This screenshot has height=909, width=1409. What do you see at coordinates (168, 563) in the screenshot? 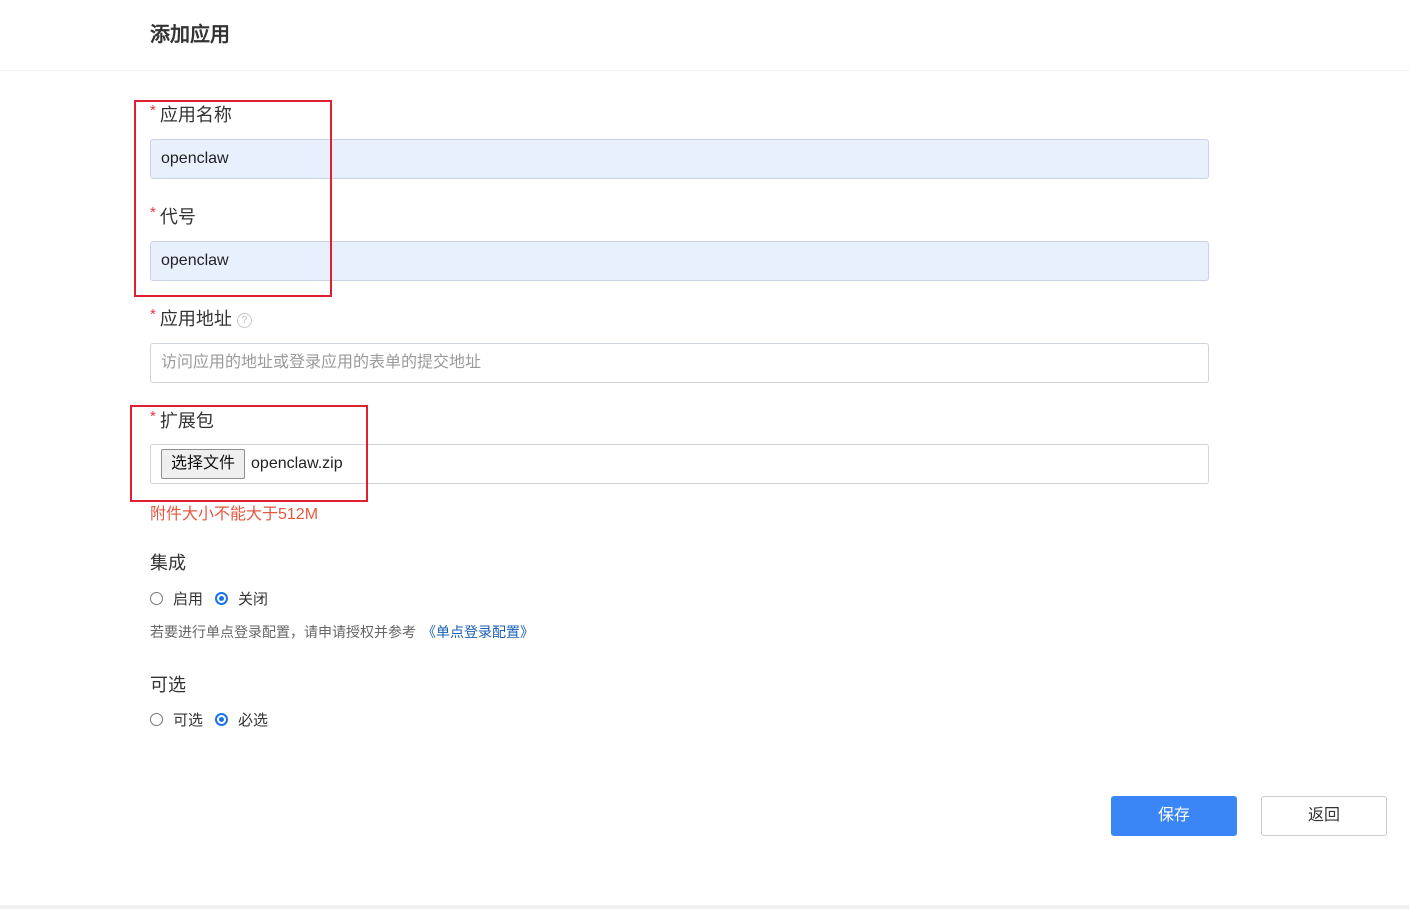
I see `integration-label: 集成` at bounding box center [168, 563].